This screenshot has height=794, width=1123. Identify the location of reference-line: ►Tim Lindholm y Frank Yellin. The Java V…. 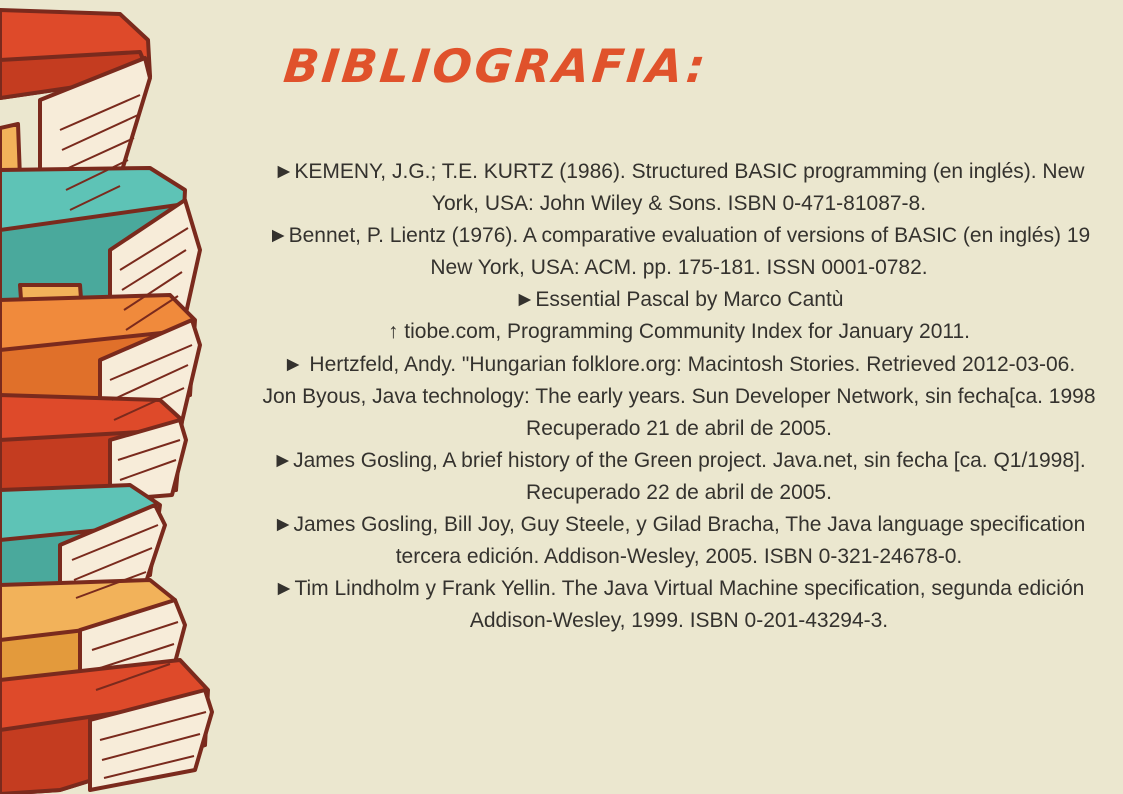
(679, 589).